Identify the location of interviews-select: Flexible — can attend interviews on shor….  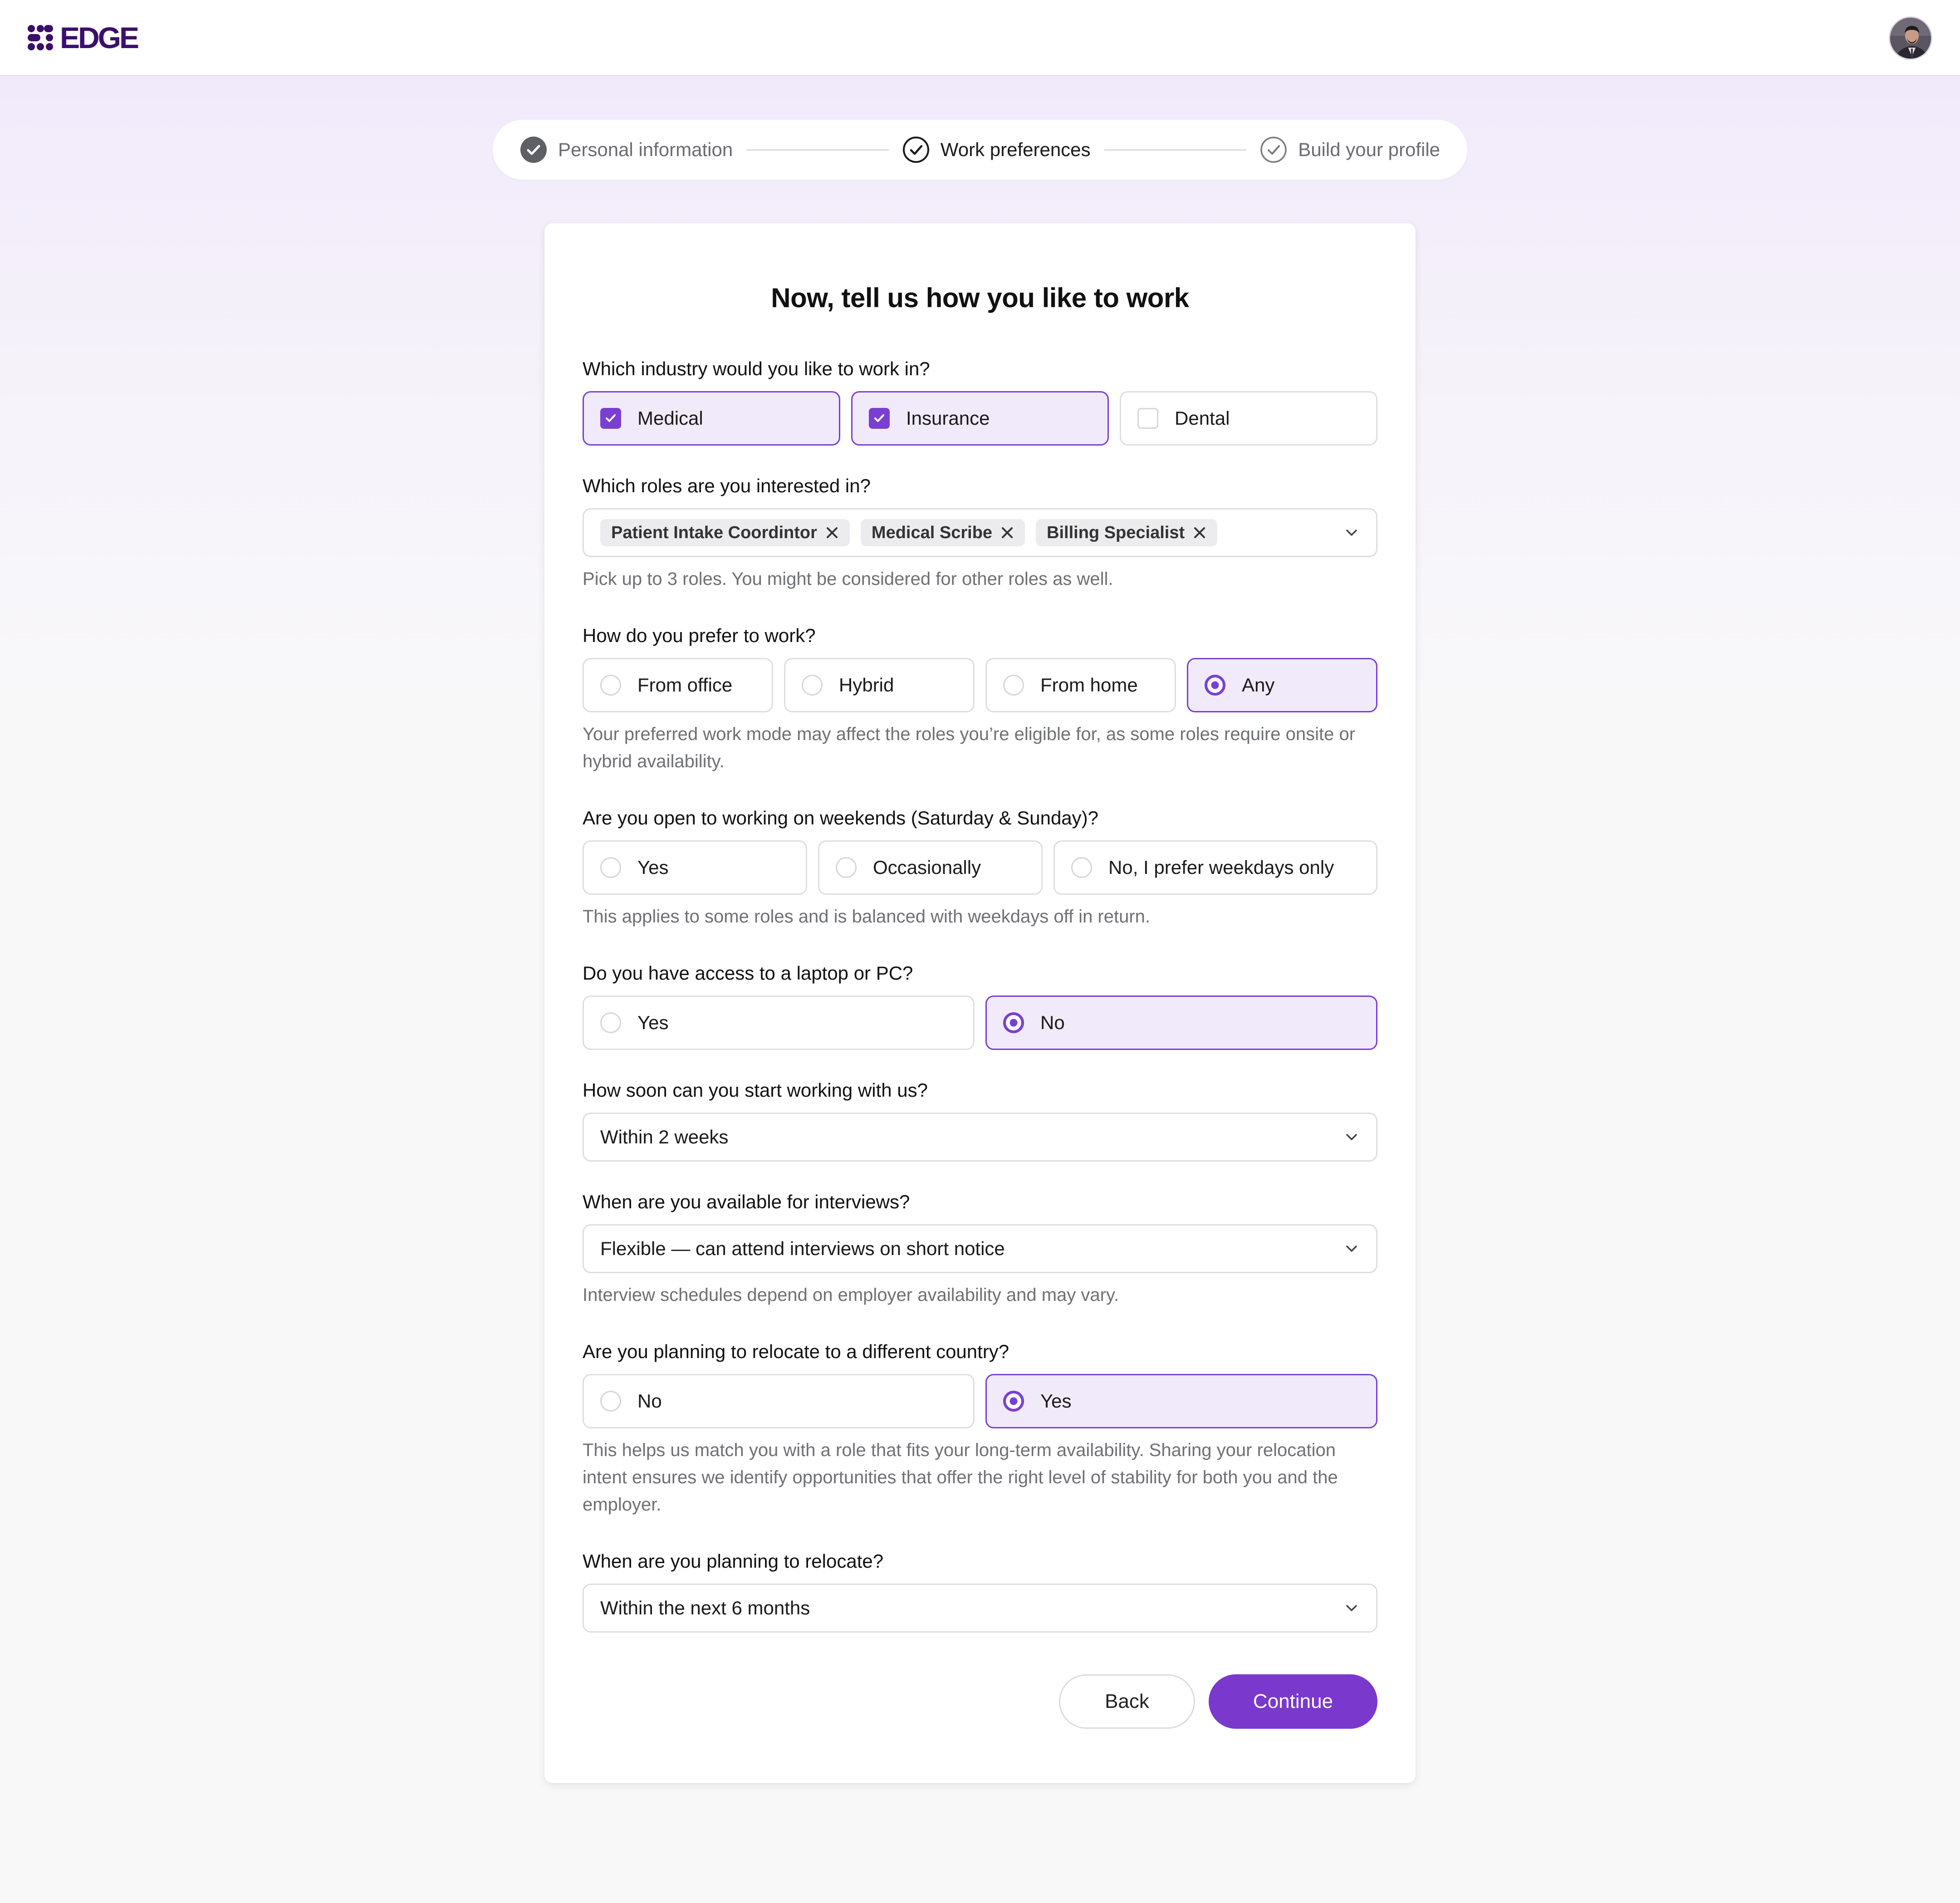
(980, 1248).